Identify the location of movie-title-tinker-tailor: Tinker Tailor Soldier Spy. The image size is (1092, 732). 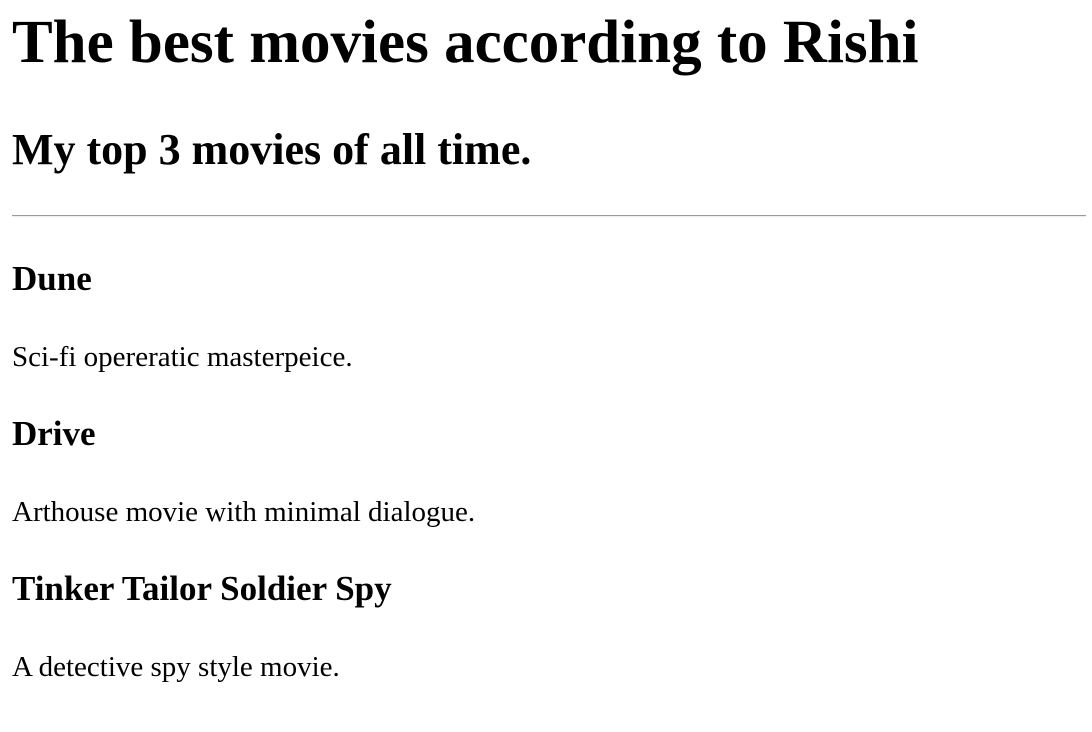
(202, 588).